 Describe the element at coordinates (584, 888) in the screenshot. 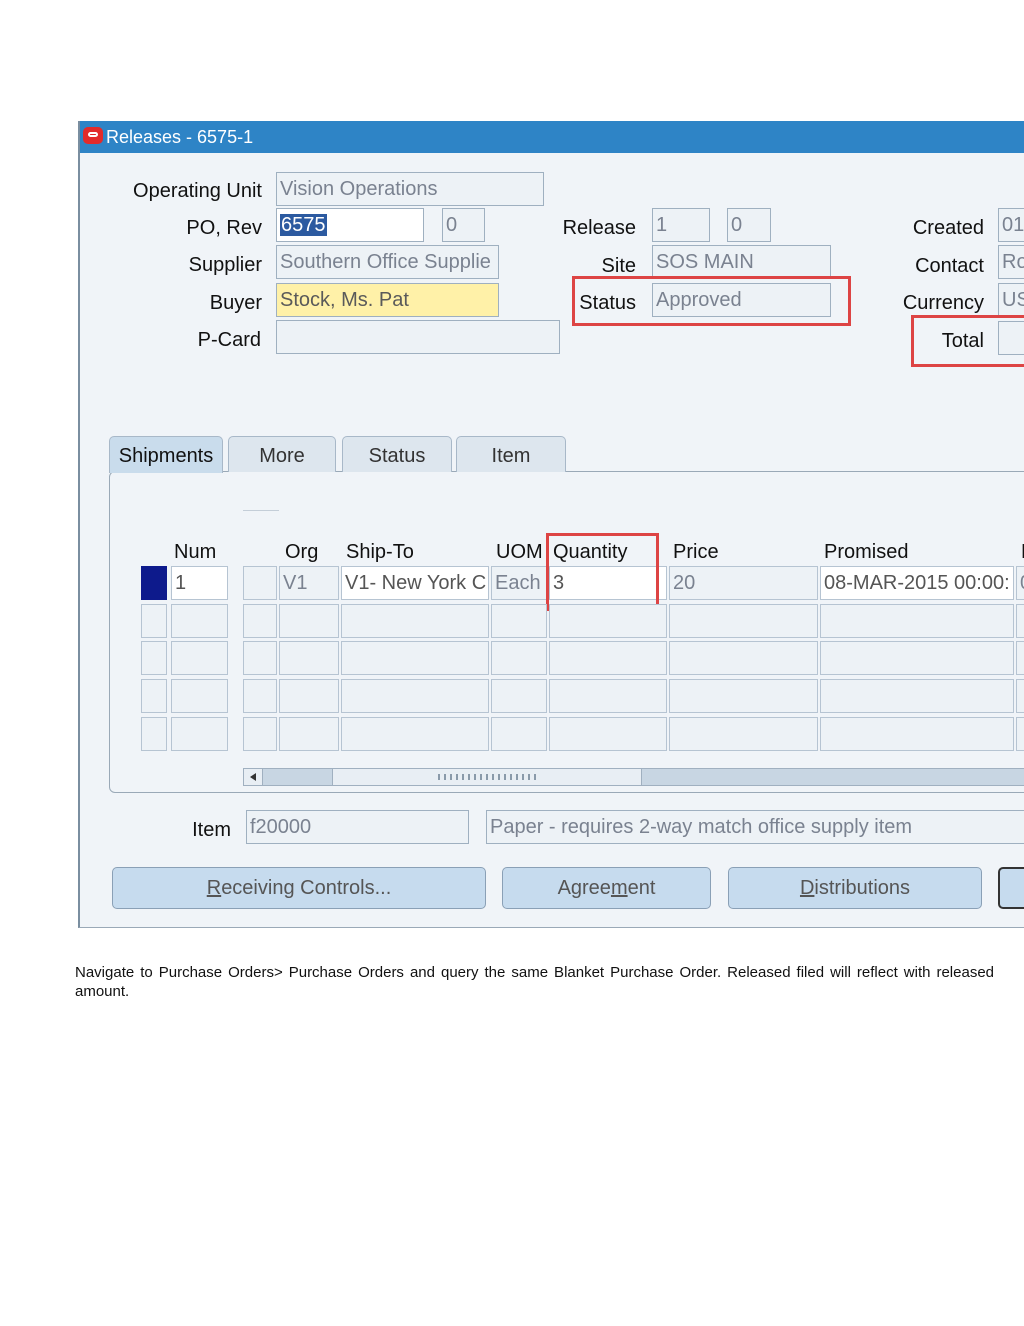

I see `agreement-label-pre: Agree` at that location.